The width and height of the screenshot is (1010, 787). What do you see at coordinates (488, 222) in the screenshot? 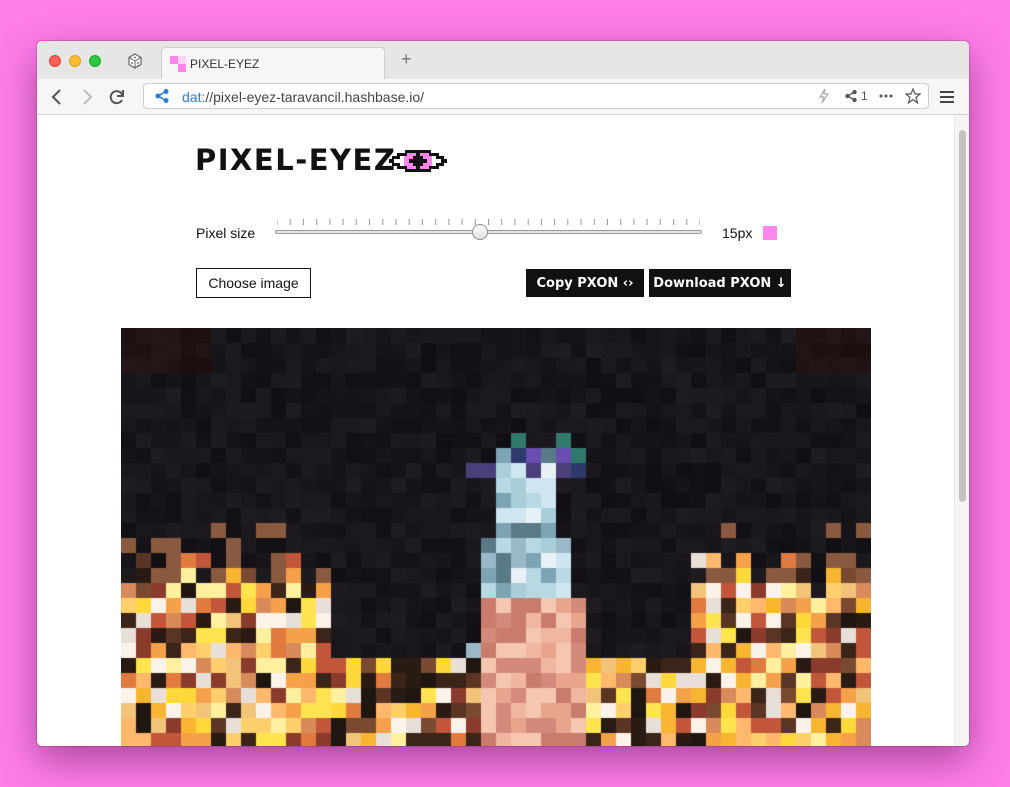
I see `slider-ticks` at bounding box center [488, 222].